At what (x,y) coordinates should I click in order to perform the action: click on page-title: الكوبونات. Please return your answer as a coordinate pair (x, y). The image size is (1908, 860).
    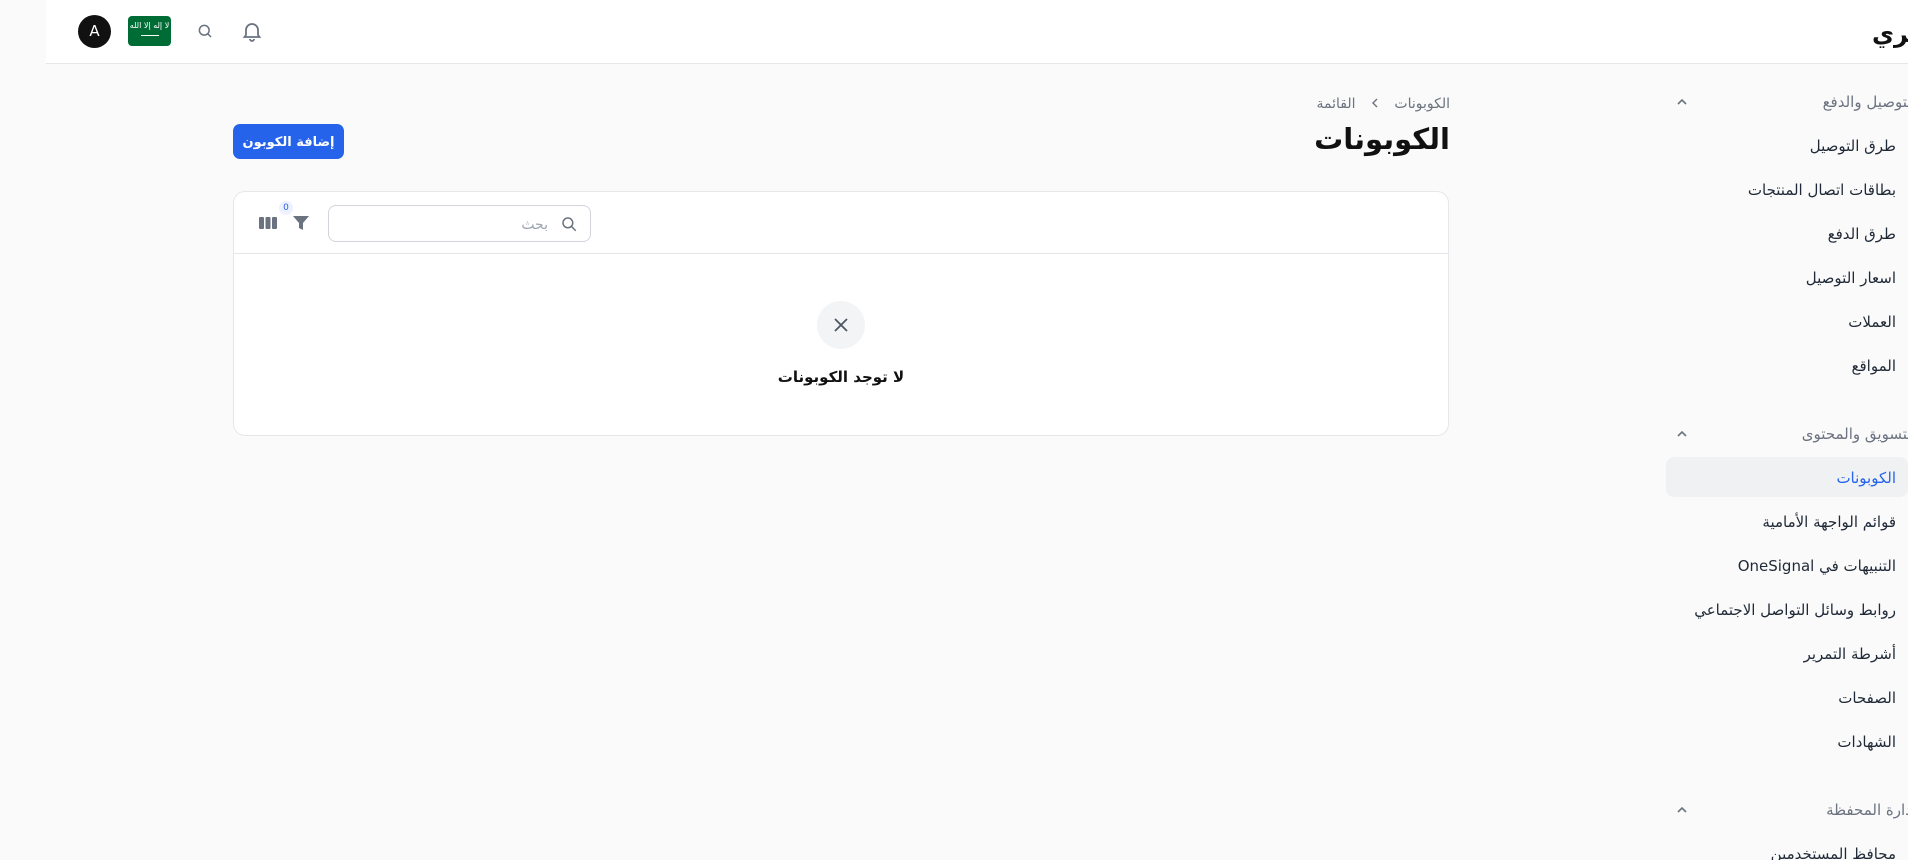
    Looking at the image, I should click on (1382, 139).